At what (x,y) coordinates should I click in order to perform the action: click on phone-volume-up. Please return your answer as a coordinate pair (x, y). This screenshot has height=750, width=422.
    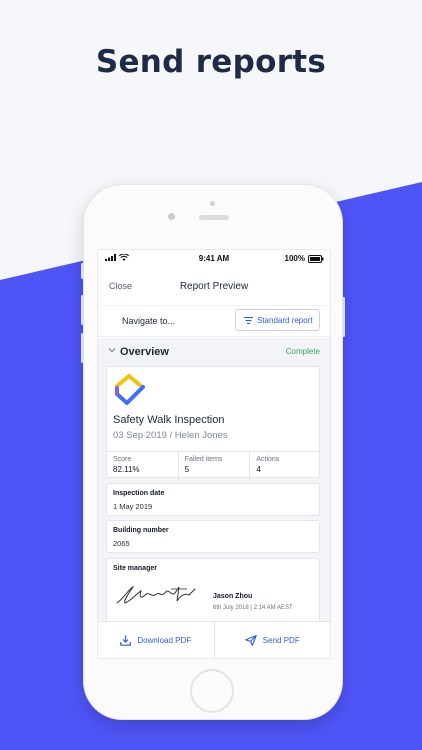
    Looking at the image, I should click on (82, 310).